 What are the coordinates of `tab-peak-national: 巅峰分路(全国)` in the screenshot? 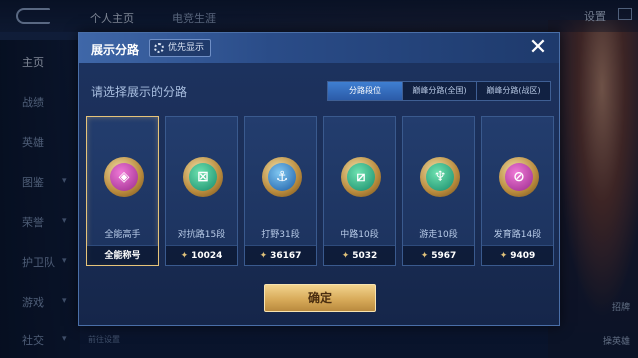 It's located at (439, 91).